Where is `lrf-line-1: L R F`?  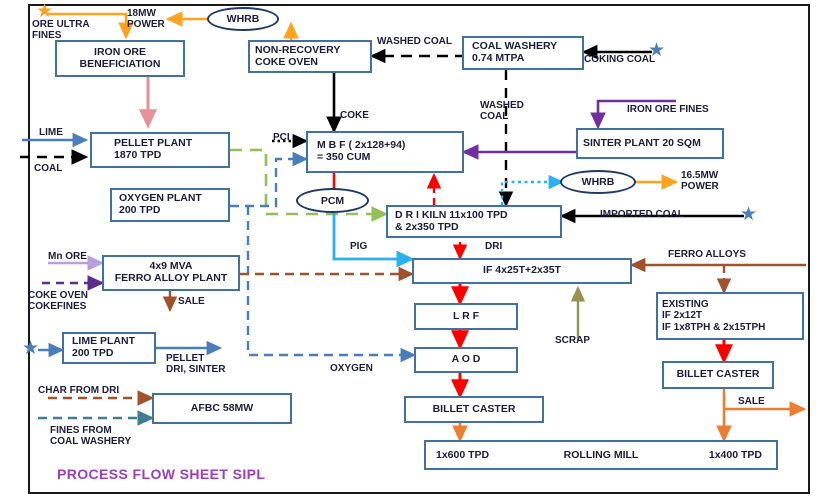
lrf-line-1: L R F is located at coordinates (466, 315).